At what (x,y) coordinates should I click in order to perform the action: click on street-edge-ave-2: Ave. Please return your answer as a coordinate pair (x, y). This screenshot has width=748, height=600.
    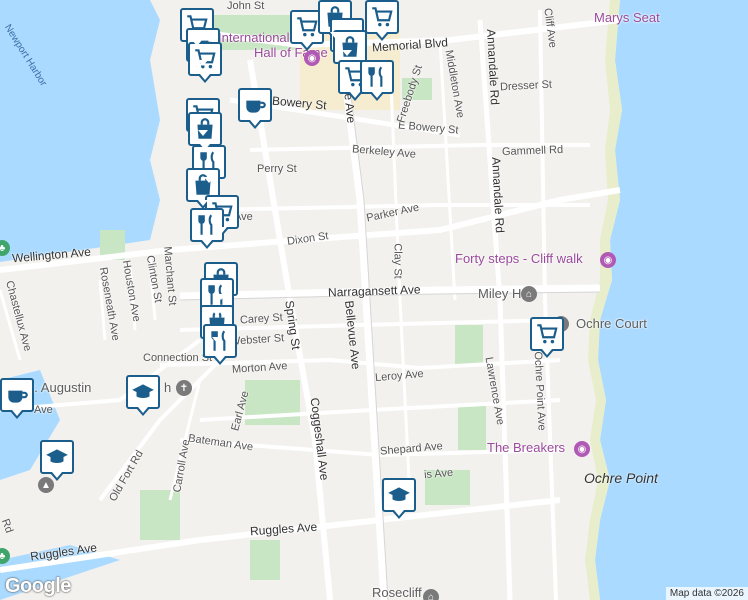
    Looking at the image, I should click on (43, 410).